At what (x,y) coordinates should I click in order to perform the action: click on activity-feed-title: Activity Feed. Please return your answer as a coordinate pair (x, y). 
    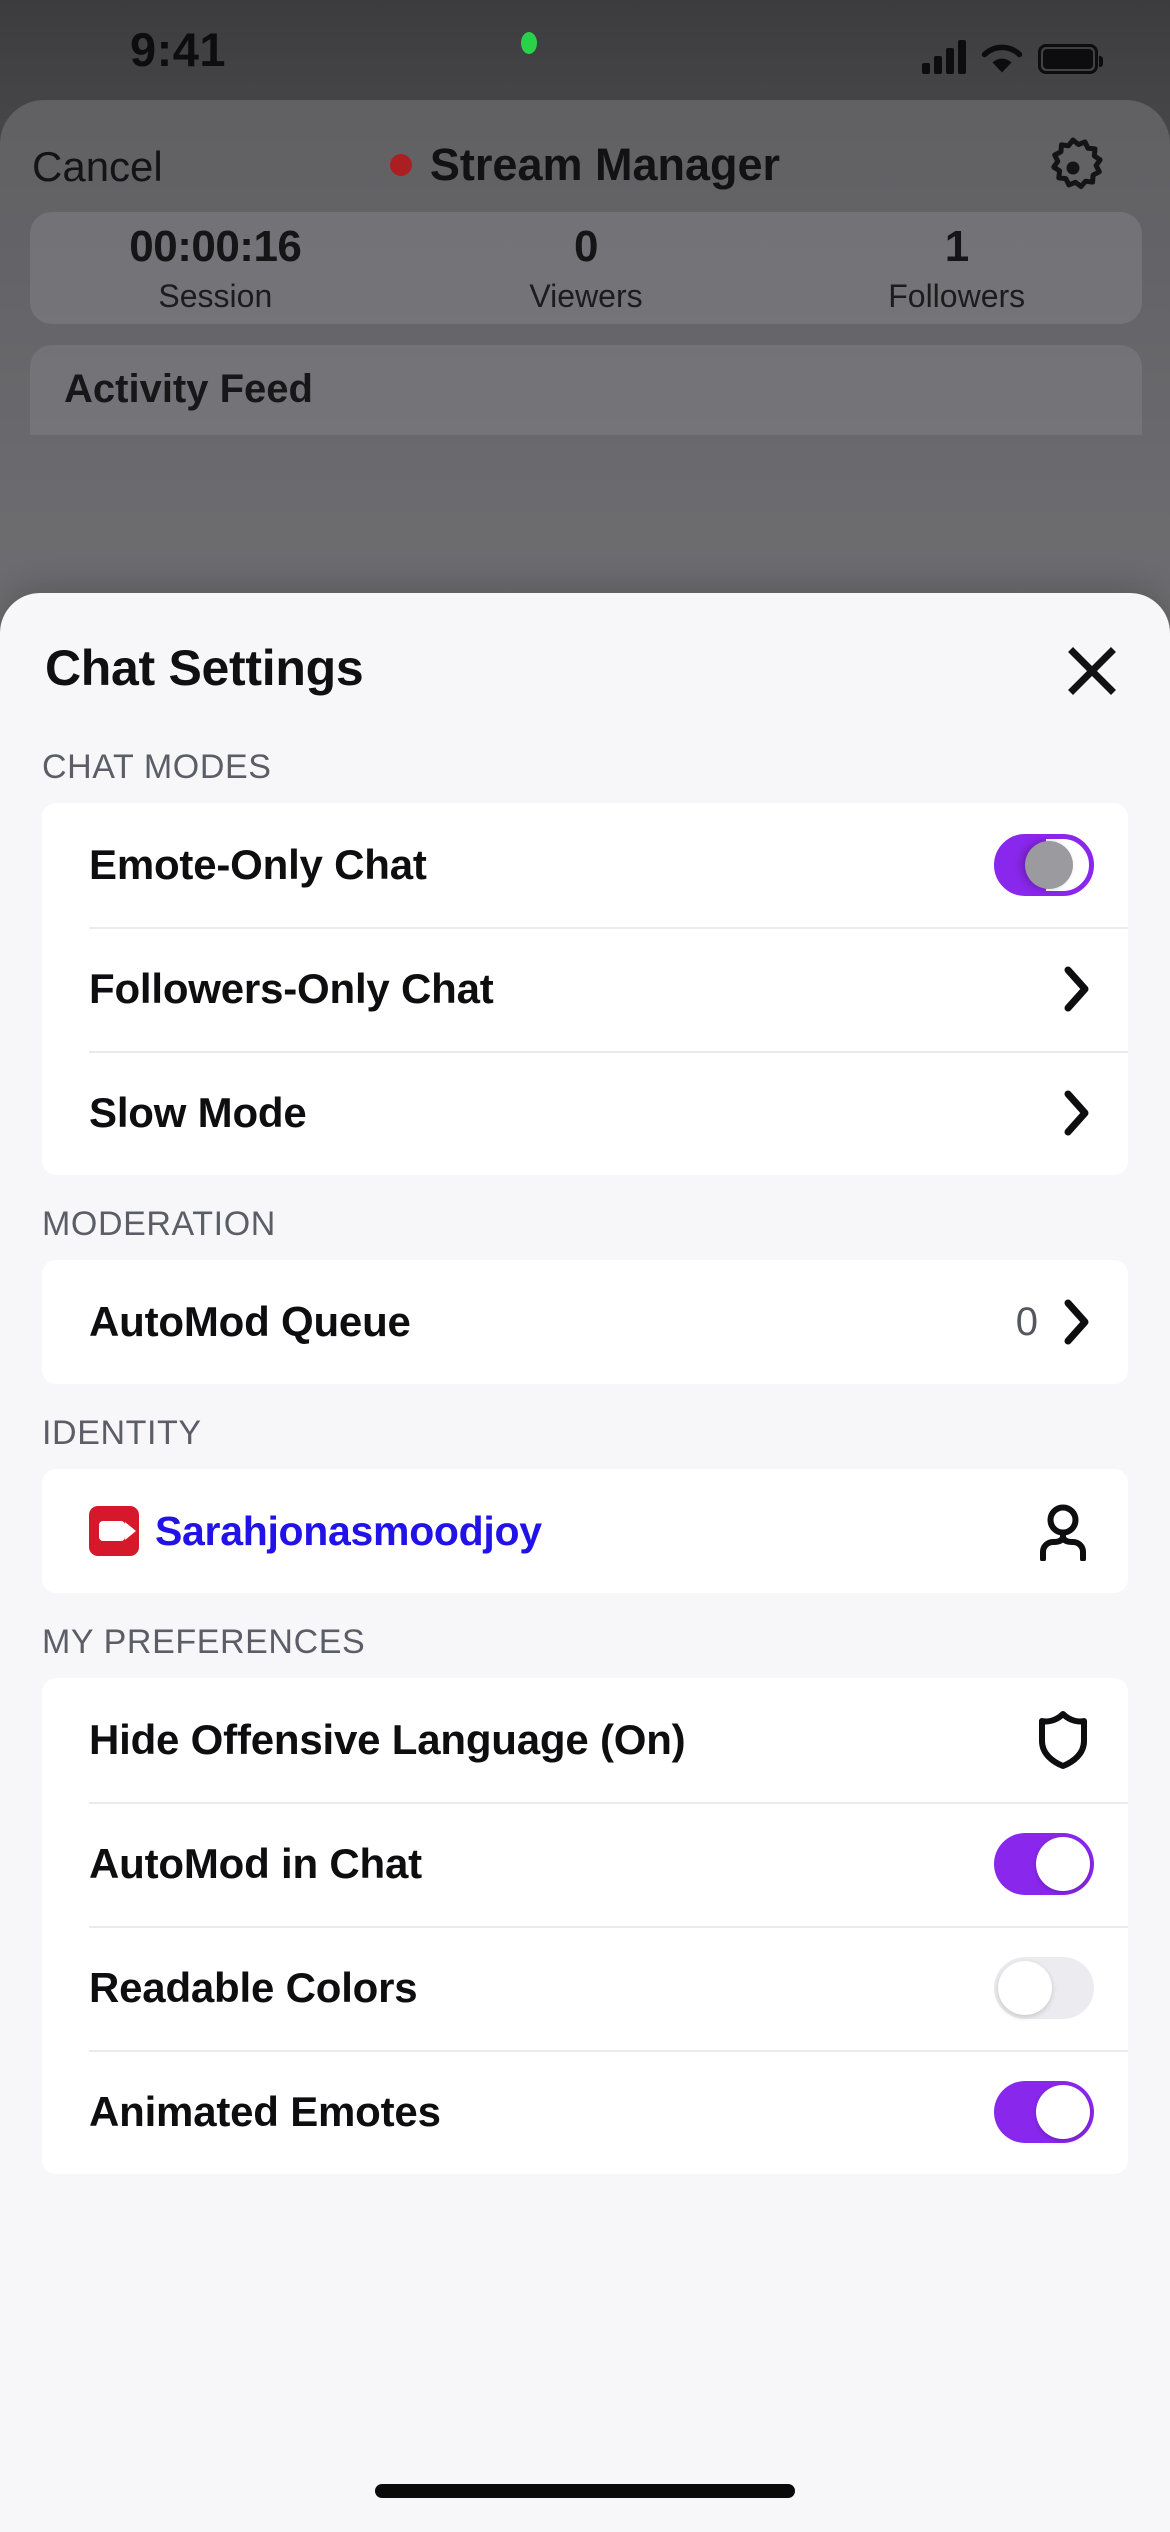
    Looking at the image, I should click on (188, 389).